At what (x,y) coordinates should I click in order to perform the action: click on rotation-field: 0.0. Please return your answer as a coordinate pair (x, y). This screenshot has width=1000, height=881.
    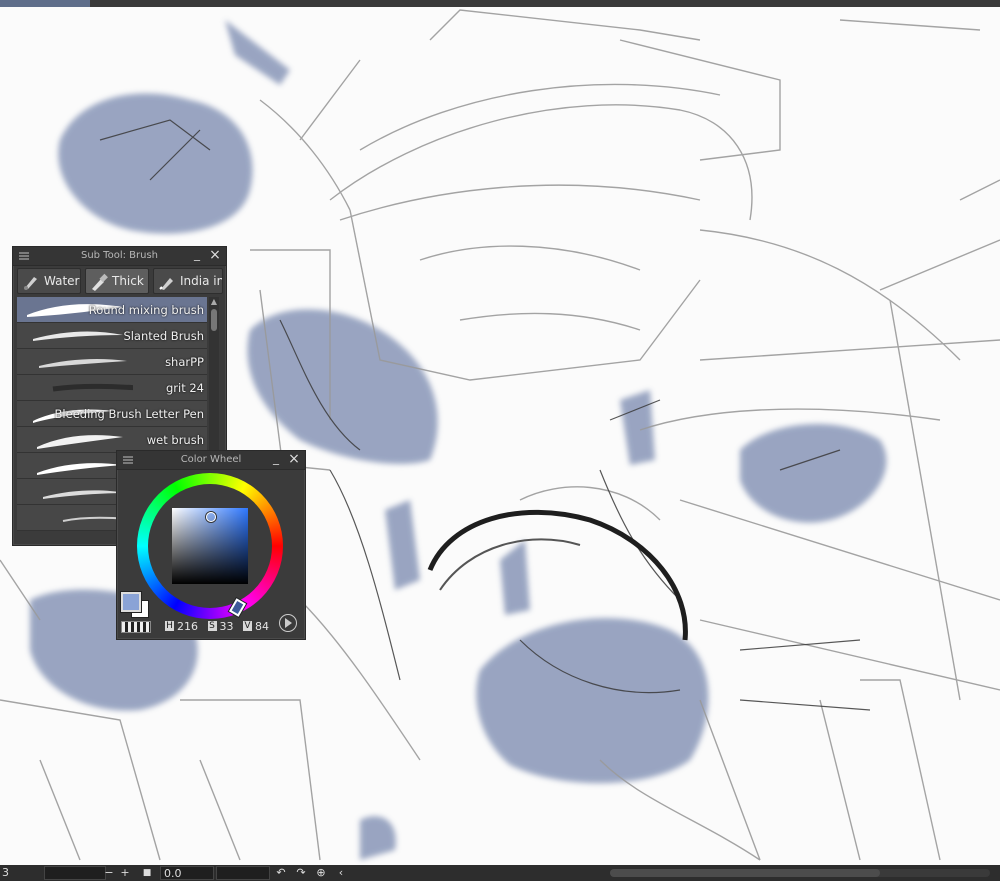
    Looking at the image, I should click on (187, 873).